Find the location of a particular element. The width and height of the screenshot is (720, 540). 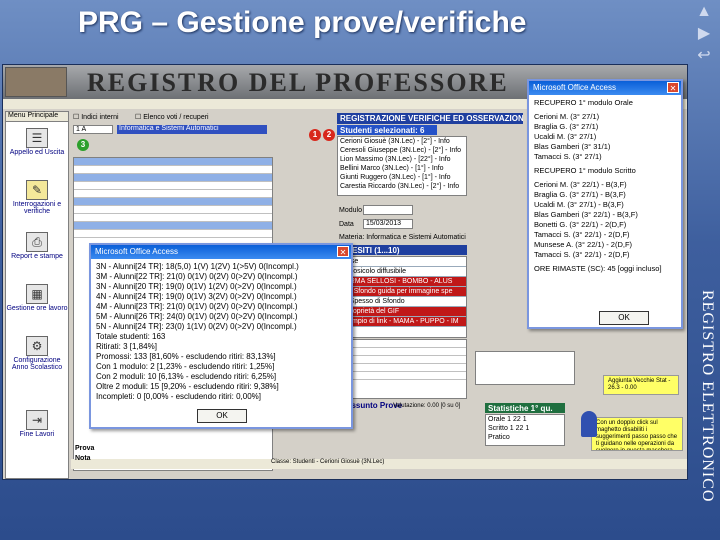

menu-item-fine-lavori: ⇥ Fine Lavori is located at coordinates (37, 430).